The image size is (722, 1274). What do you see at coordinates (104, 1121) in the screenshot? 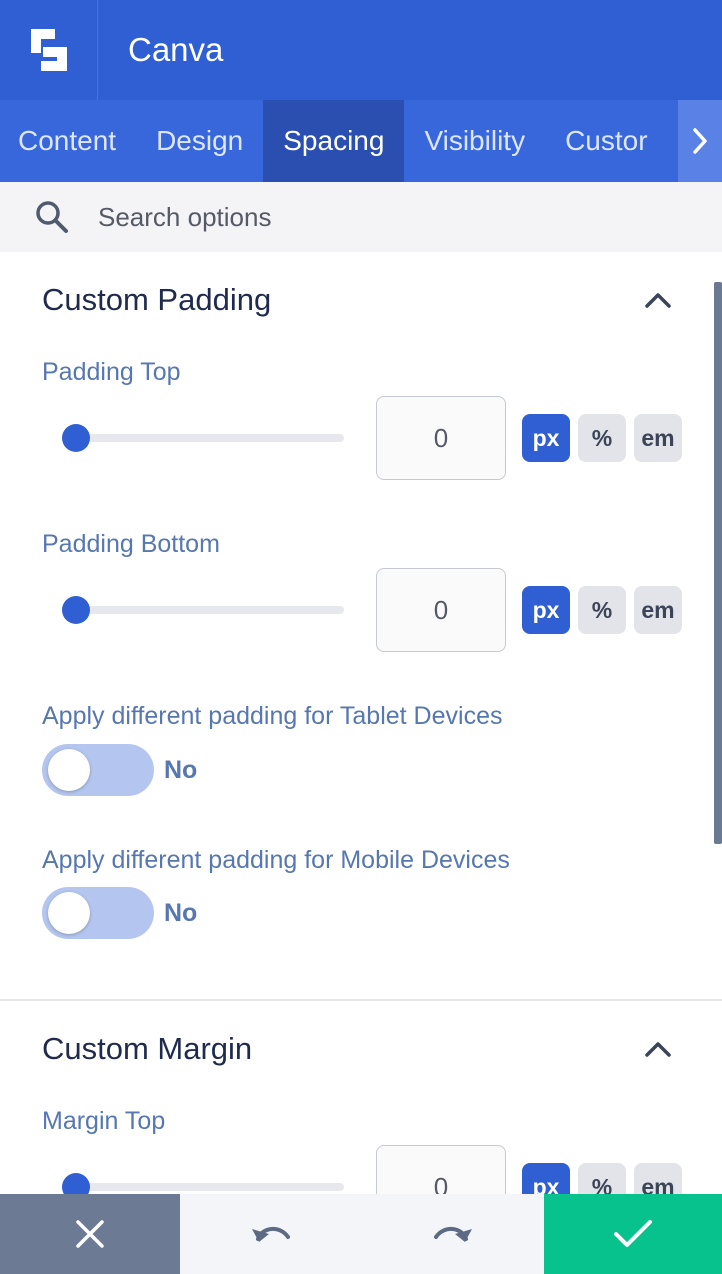
I see `margin-top-label: Margin Top` at bounding box center [104, 1121].